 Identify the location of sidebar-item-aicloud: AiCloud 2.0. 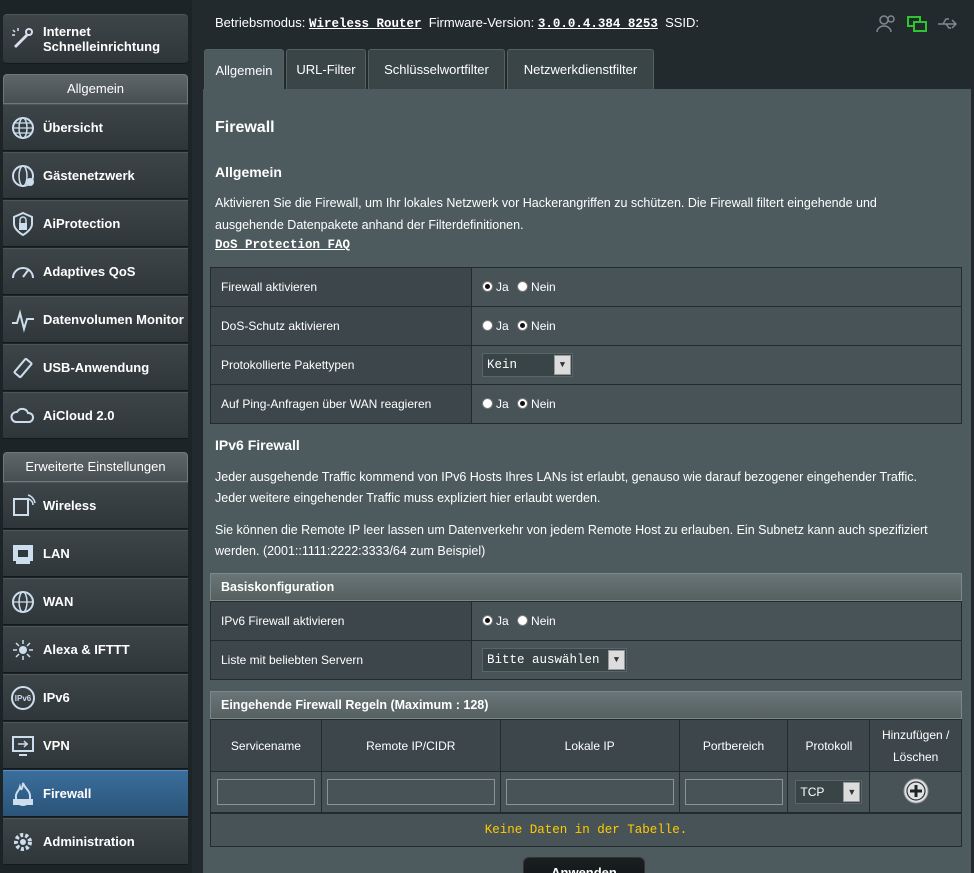
(95, 415).